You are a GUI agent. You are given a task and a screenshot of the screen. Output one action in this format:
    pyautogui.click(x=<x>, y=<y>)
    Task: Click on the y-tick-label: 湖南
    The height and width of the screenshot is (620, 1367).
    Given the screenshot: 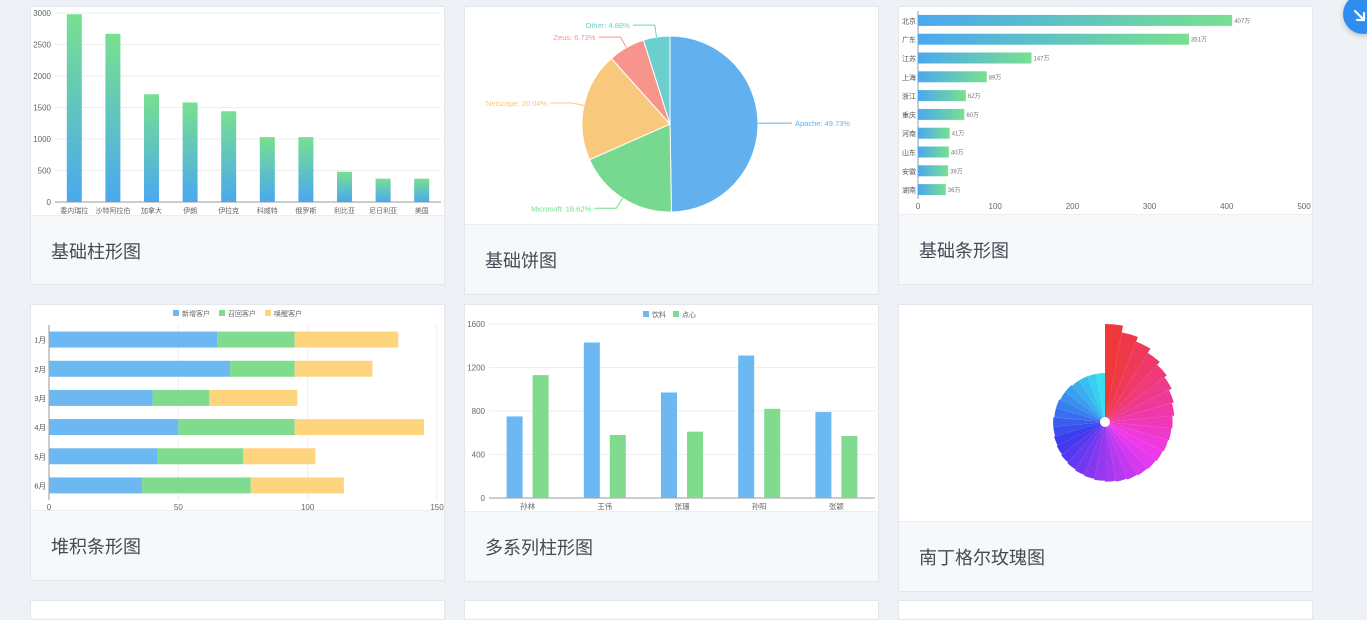 What is the action you would take?
    pyautogui.click(x=909, y=190)
    